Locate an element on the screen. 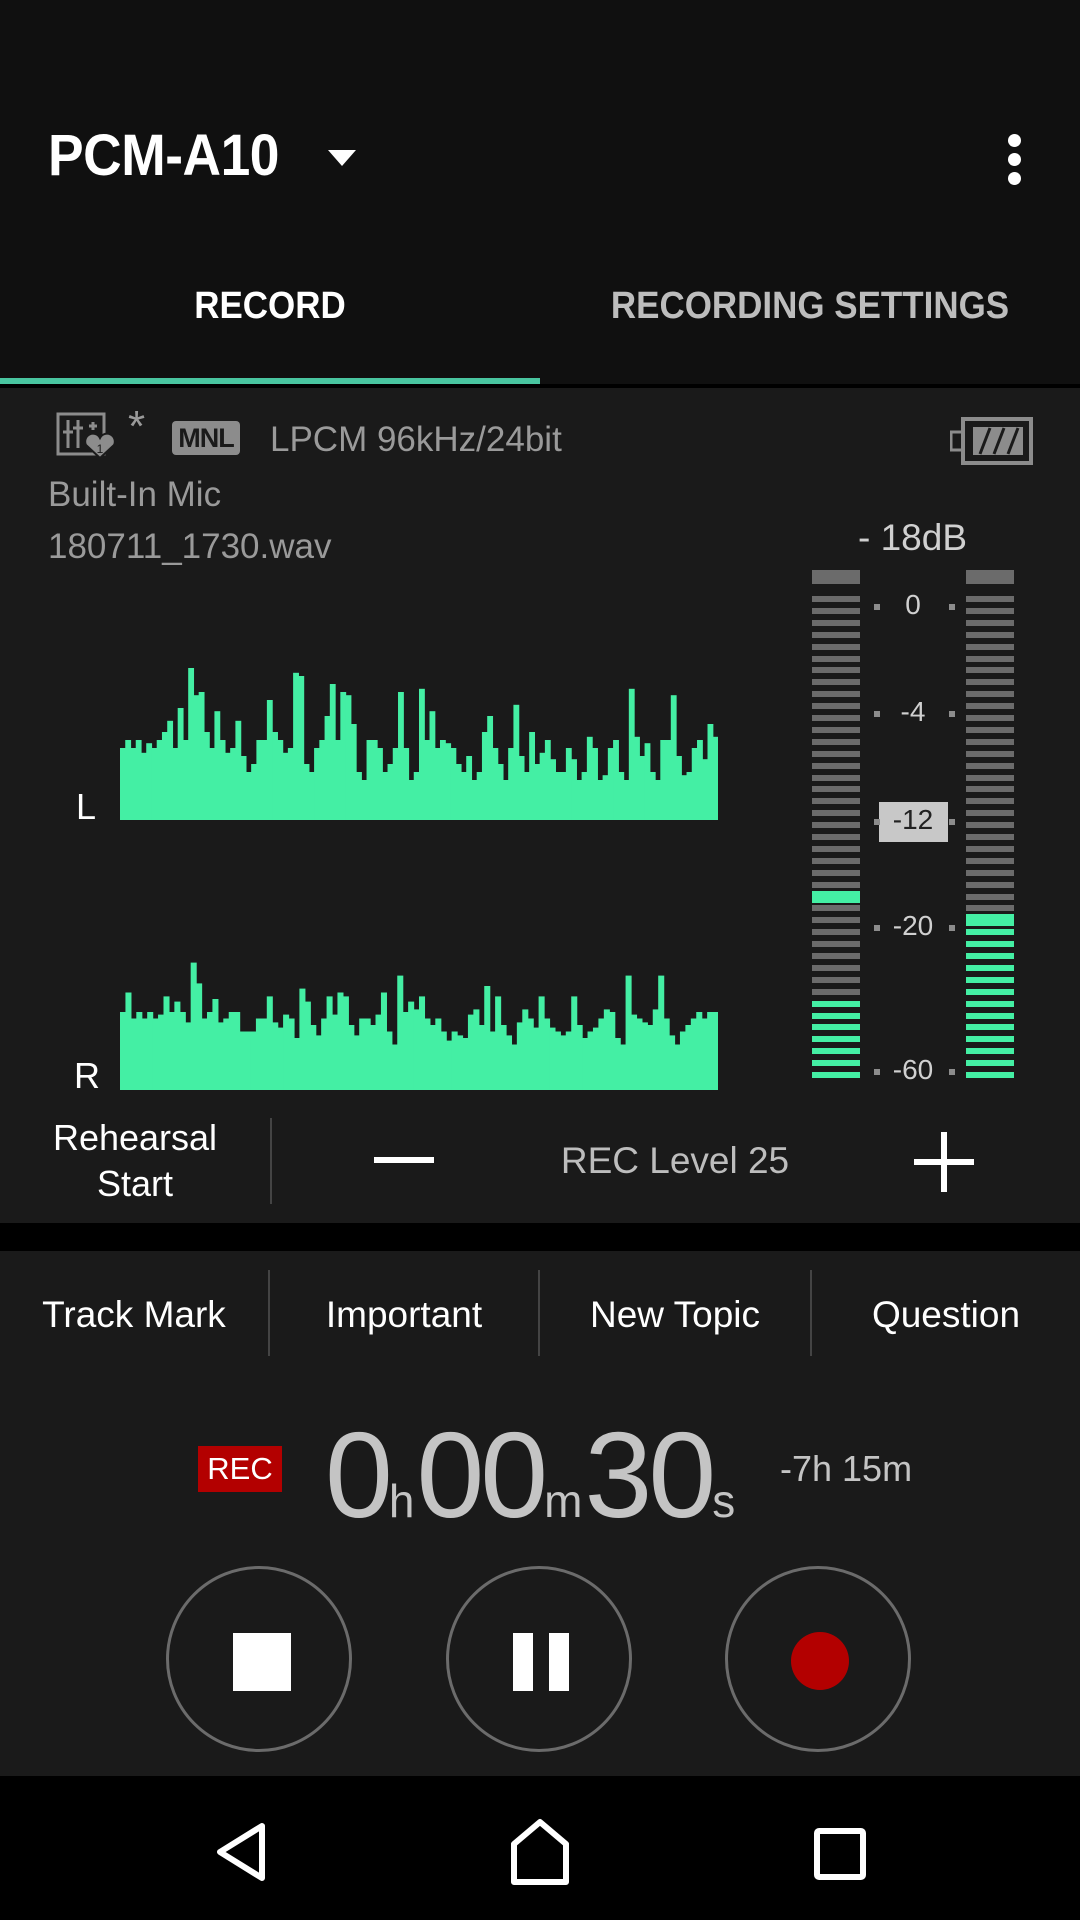 Image resolution: width=1080 pixels, height=1920 pixels. device-title: PCM-A10 is located at coordinates (163, 155).